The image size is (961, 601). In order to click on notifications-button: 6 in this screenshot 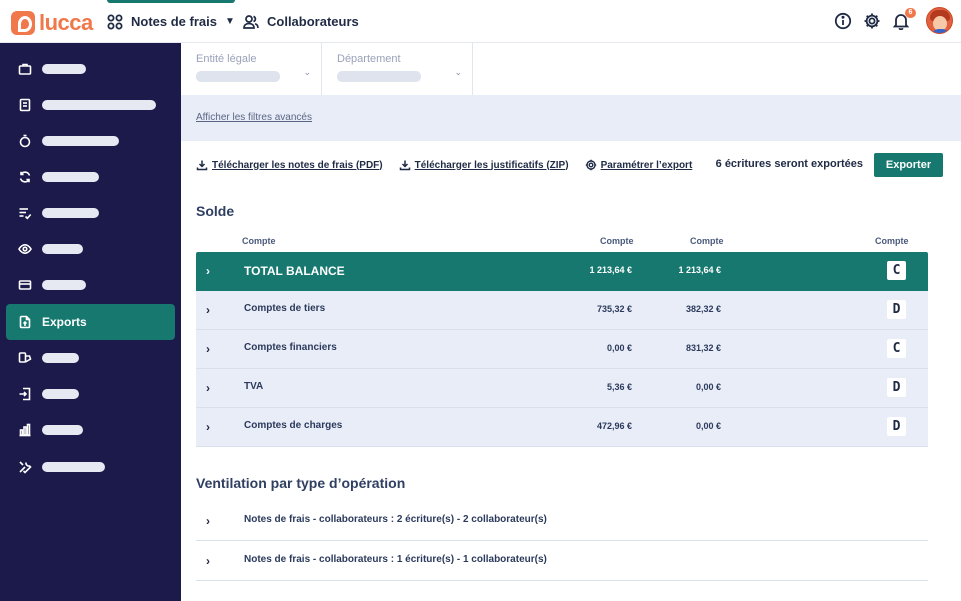, I will do `click(904, 18)`.